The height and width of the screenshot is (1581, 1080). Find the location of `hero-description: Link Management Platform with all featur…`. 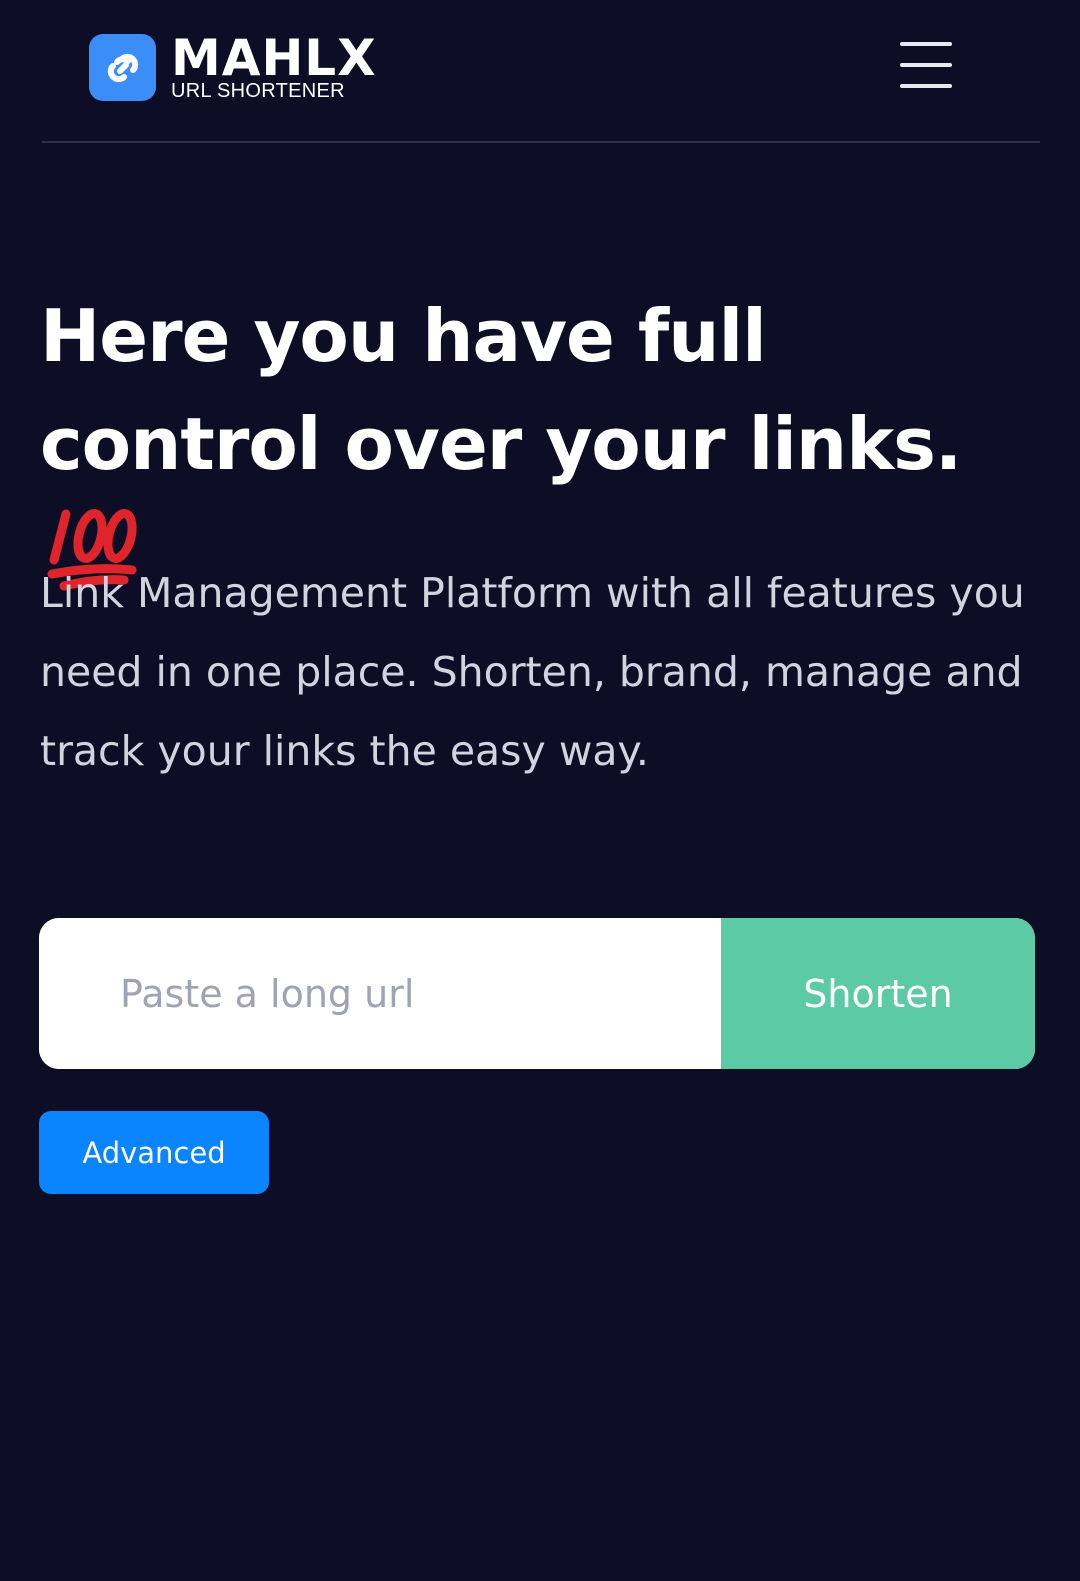

hero-description: Link Management Platform with all featur… is located at coordinates (532, 672).